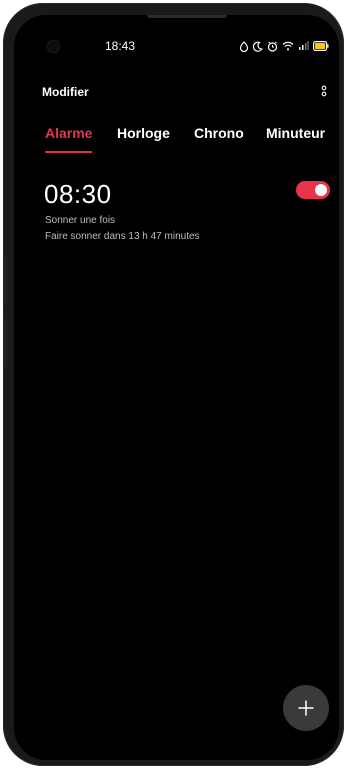 This screenshot has width=347, height=769. I want to click on alarm-toggle, so click(313, 190).